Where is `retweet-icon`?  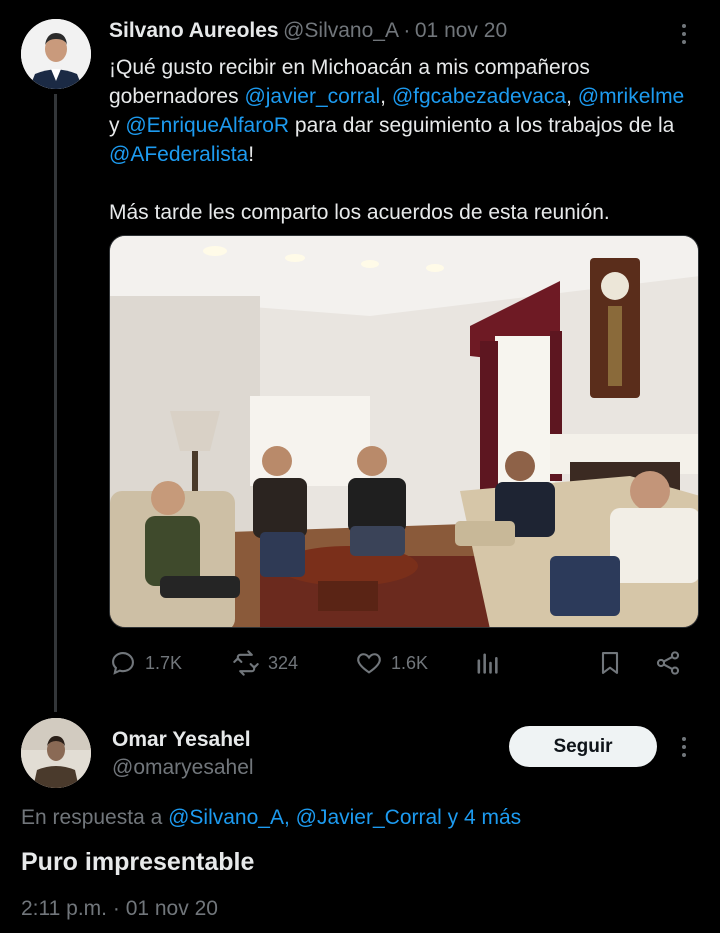 retweet-icon is located at coordinates (246, 663).